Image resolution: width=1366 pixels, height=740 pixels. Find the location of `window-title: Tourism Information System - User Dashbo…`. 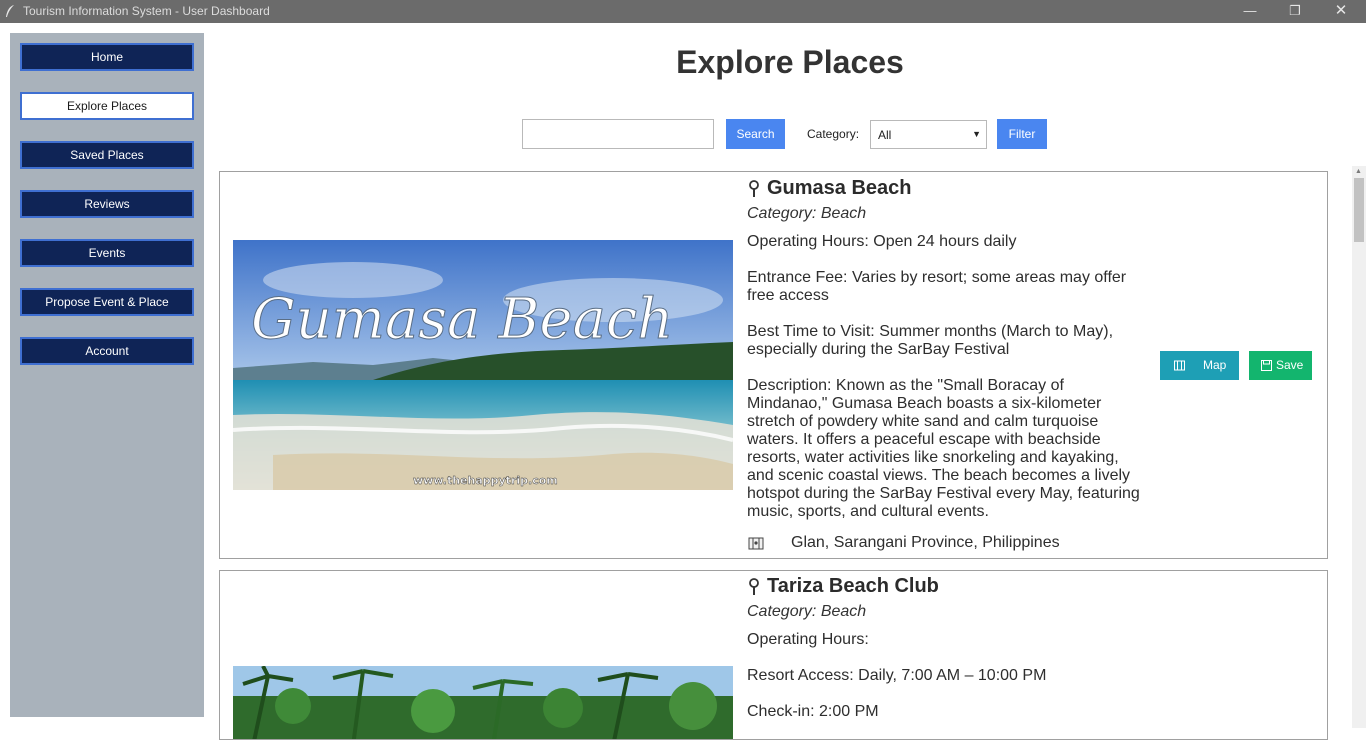

window-title: Tourism Information System - User Dashbo… is located at coordinates (146, 11).